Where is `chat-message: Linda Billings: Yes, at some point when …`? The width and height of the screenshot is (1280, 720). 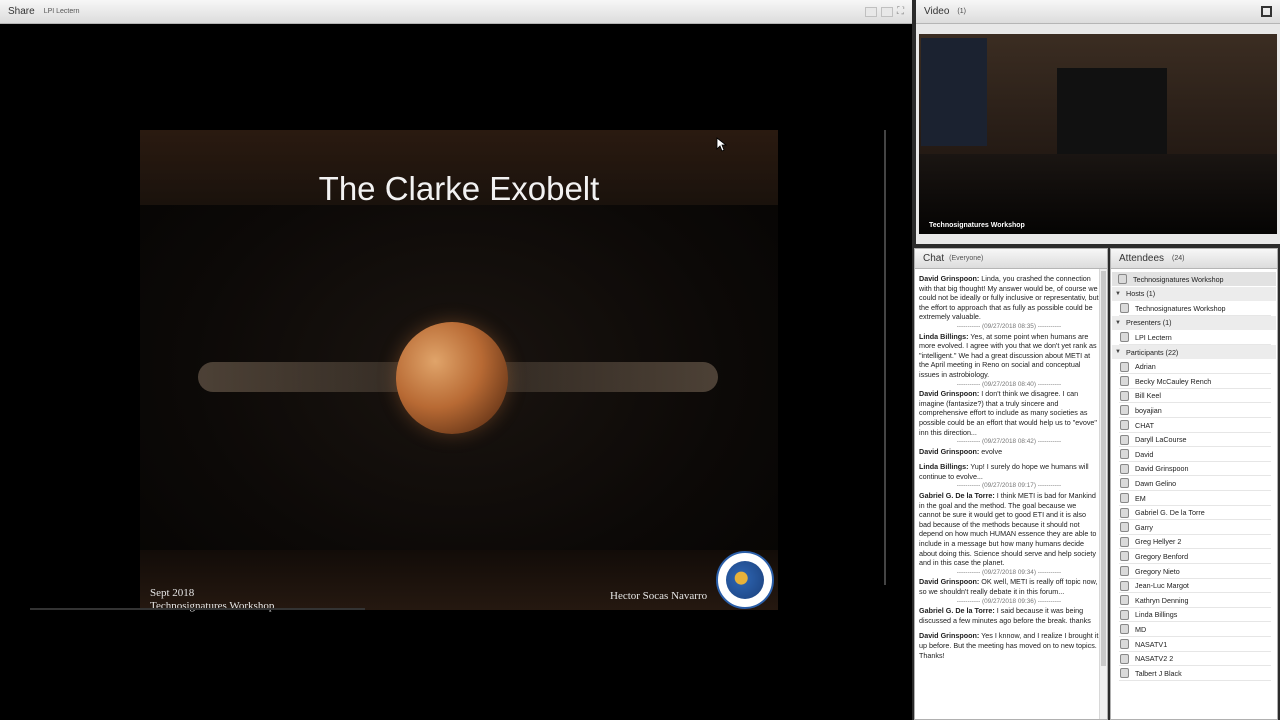
chat-message: Linda Billings: Yes, at some point when … is located at coordinates (1009, 356).